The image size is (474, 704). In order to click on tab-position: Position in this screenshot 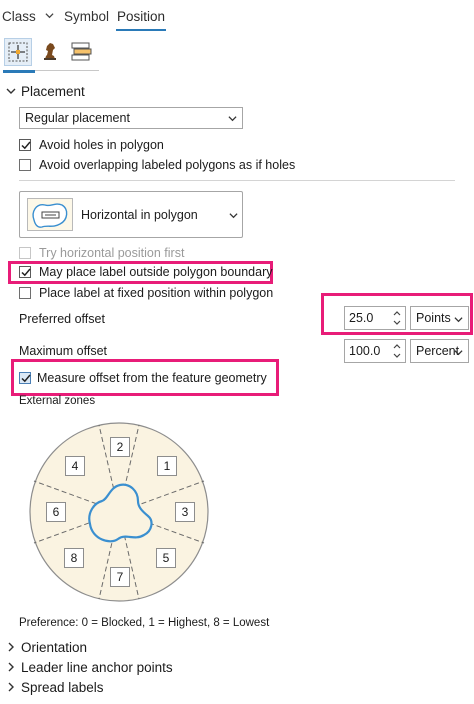, I will do `click(141, 16)`.